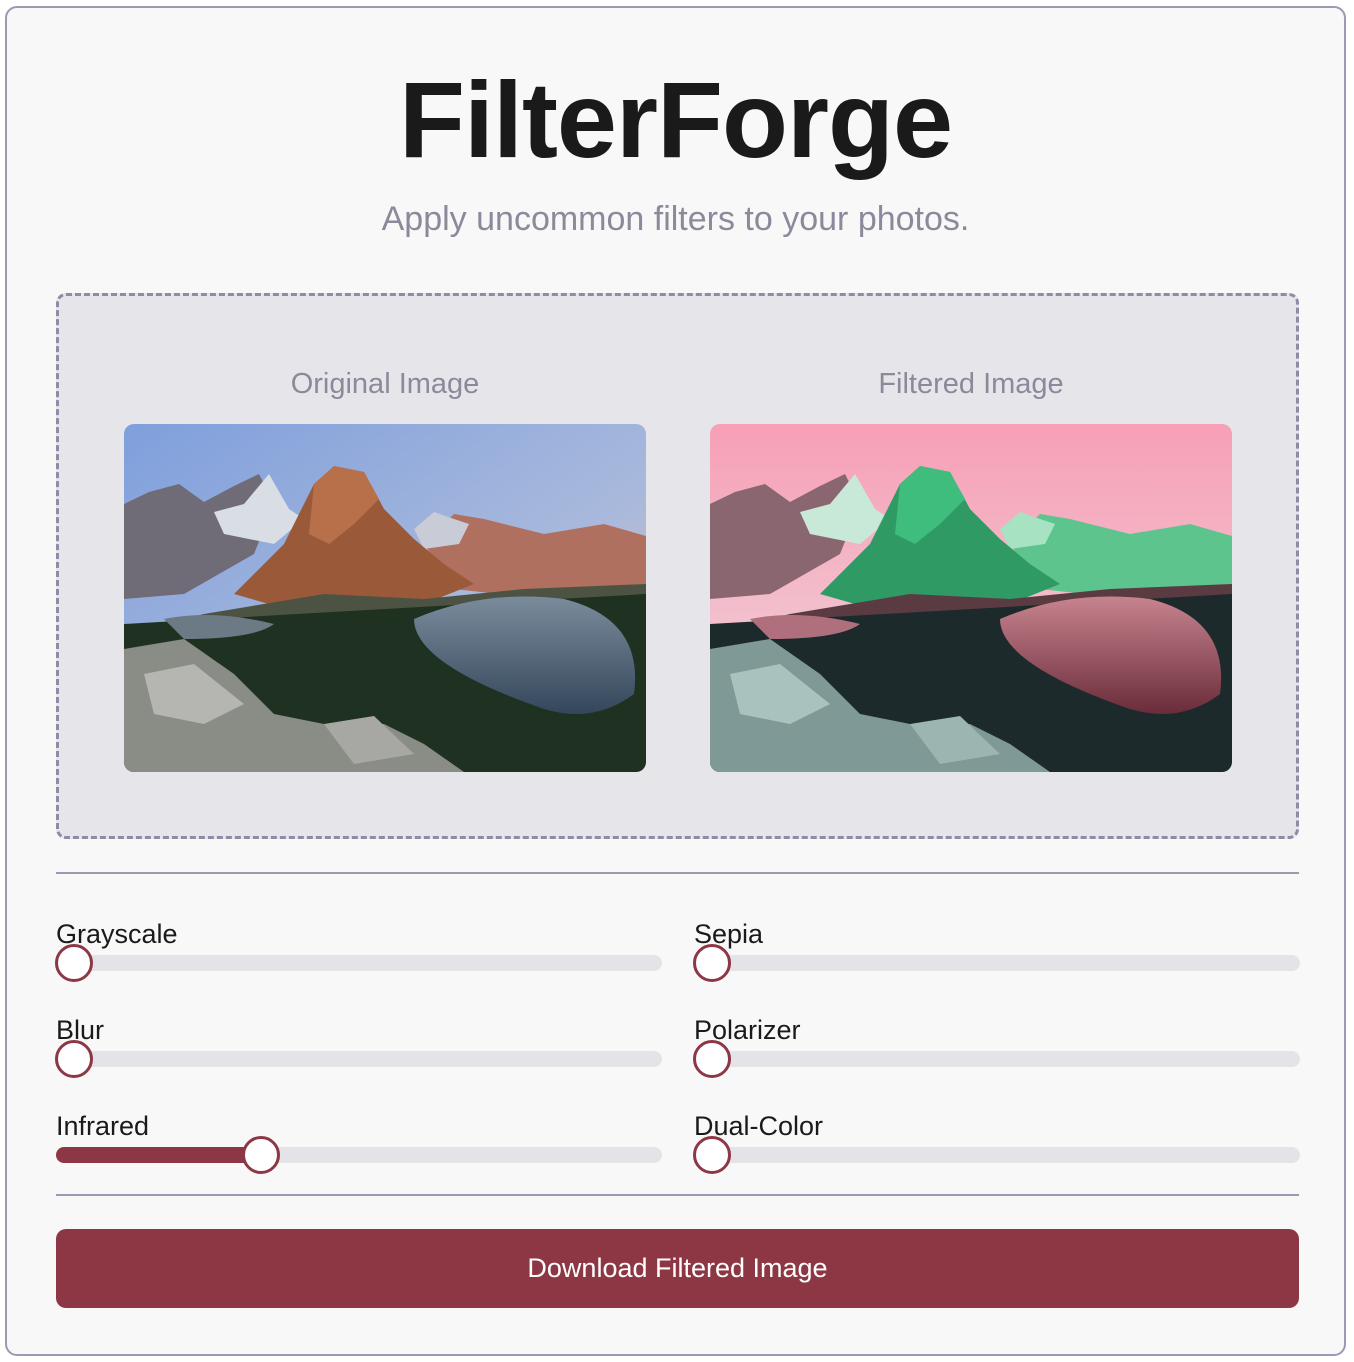 Image resolution: width=1354 pixels, height=1362 pixels. Describe the element at coordinates (712, 963) in the screenshot. I see `sepia-slider-thumb` at that location.